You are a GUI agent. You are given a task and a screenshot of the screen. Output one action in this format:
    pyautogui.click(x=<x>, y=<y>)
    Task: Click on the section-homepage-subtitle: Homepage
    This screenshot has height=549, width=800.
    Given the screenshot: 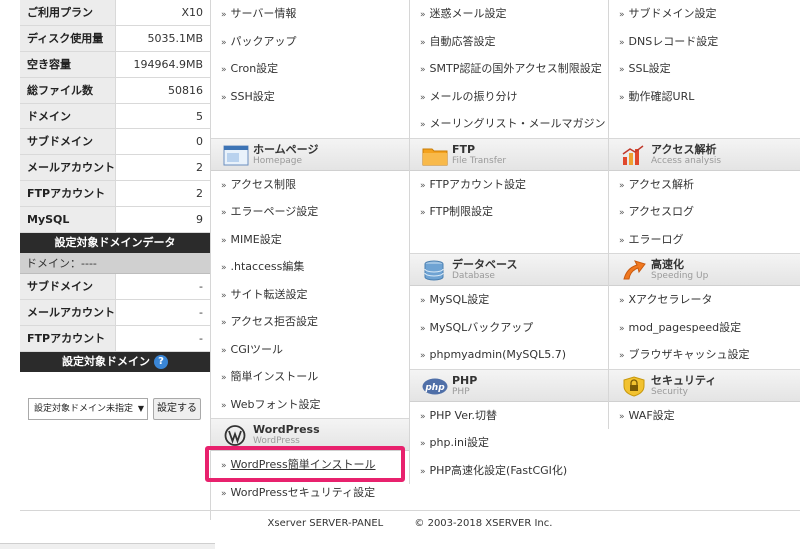 What is the action you would take?
    pyautogui.click(x=278, y=160)
    